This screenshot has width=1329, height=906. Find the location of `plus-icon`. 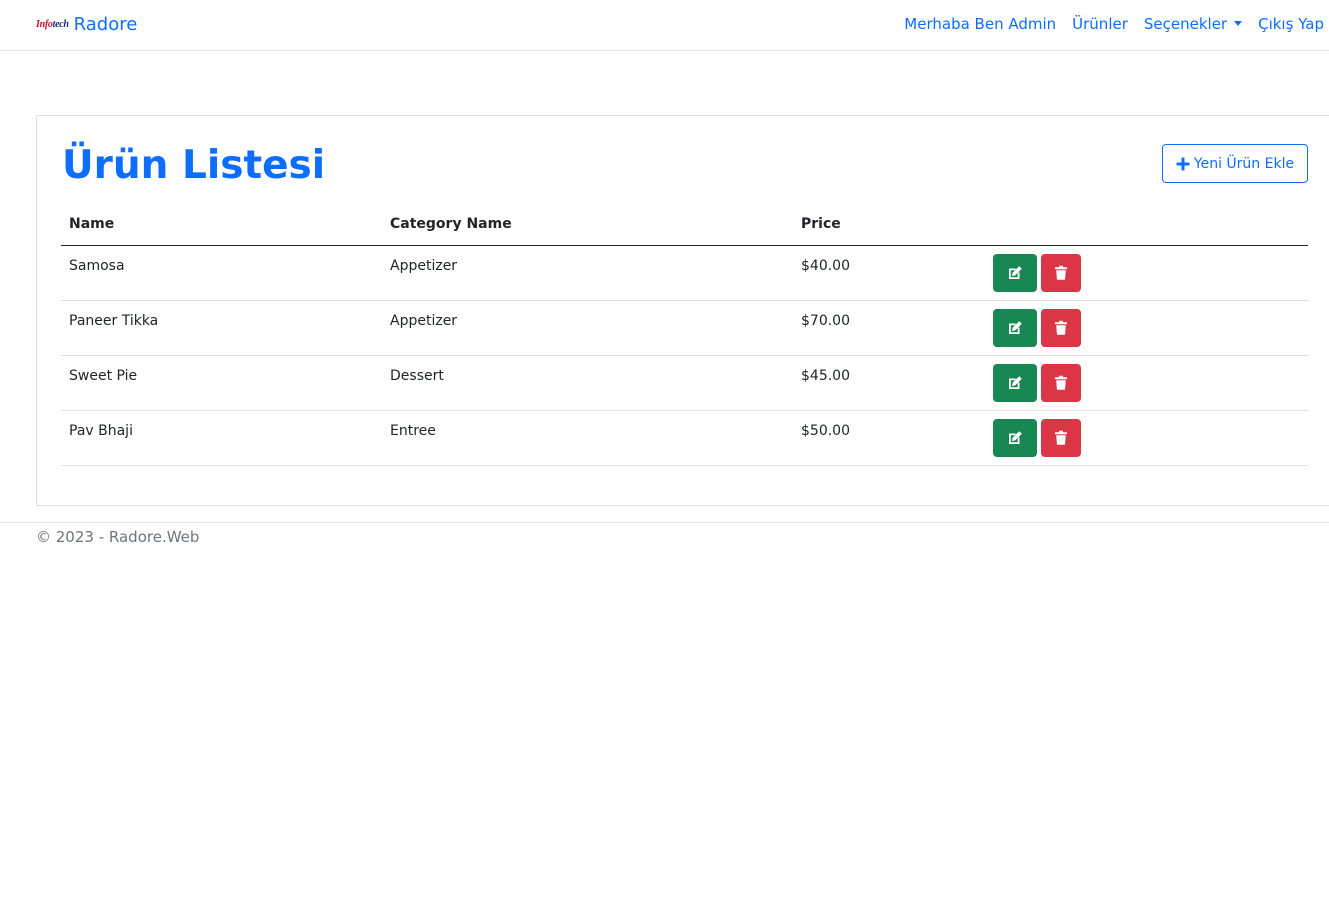

plus-icon is located at coordinates (1183, 163).